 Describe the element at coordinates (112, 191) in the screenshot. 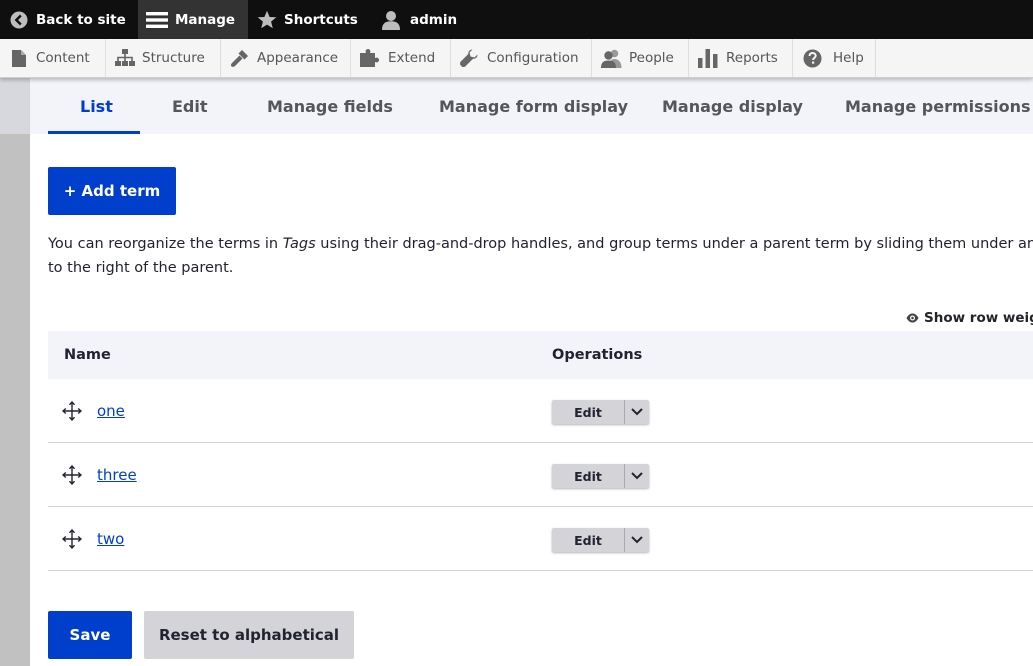

I see `add-term-button: + Add term` at that location.